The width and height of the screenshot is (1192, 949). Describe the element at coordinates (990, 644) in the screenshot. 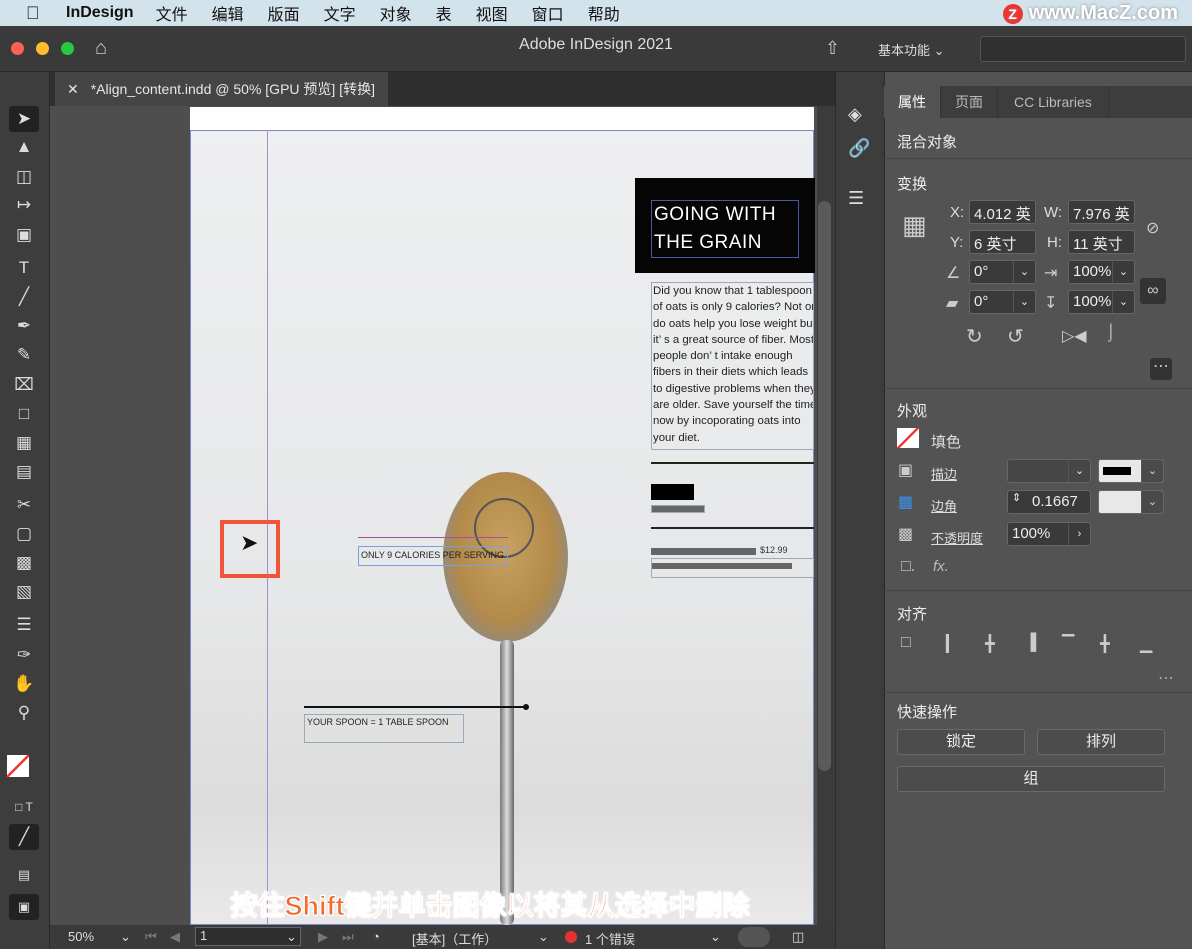

I see `align-horizontal-center-icon: ╋` at that location.